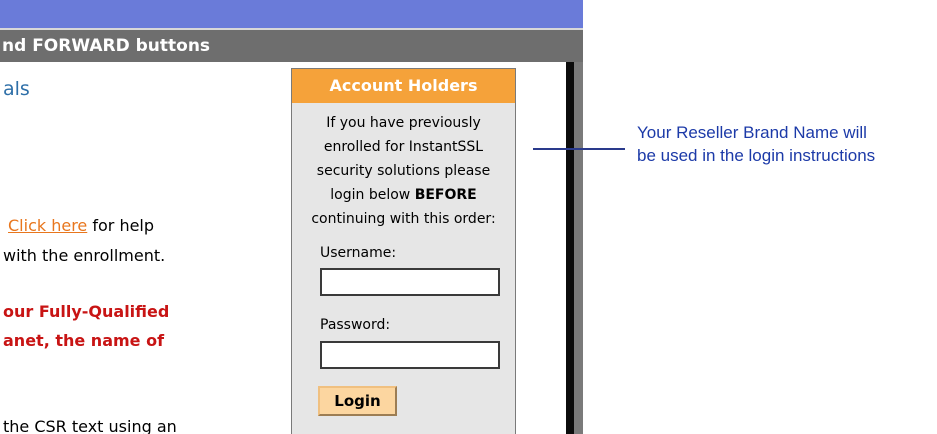 This screenshot has height=434, width=937. I want to click on instruction-line1: If you have previously, so click(403, 123).